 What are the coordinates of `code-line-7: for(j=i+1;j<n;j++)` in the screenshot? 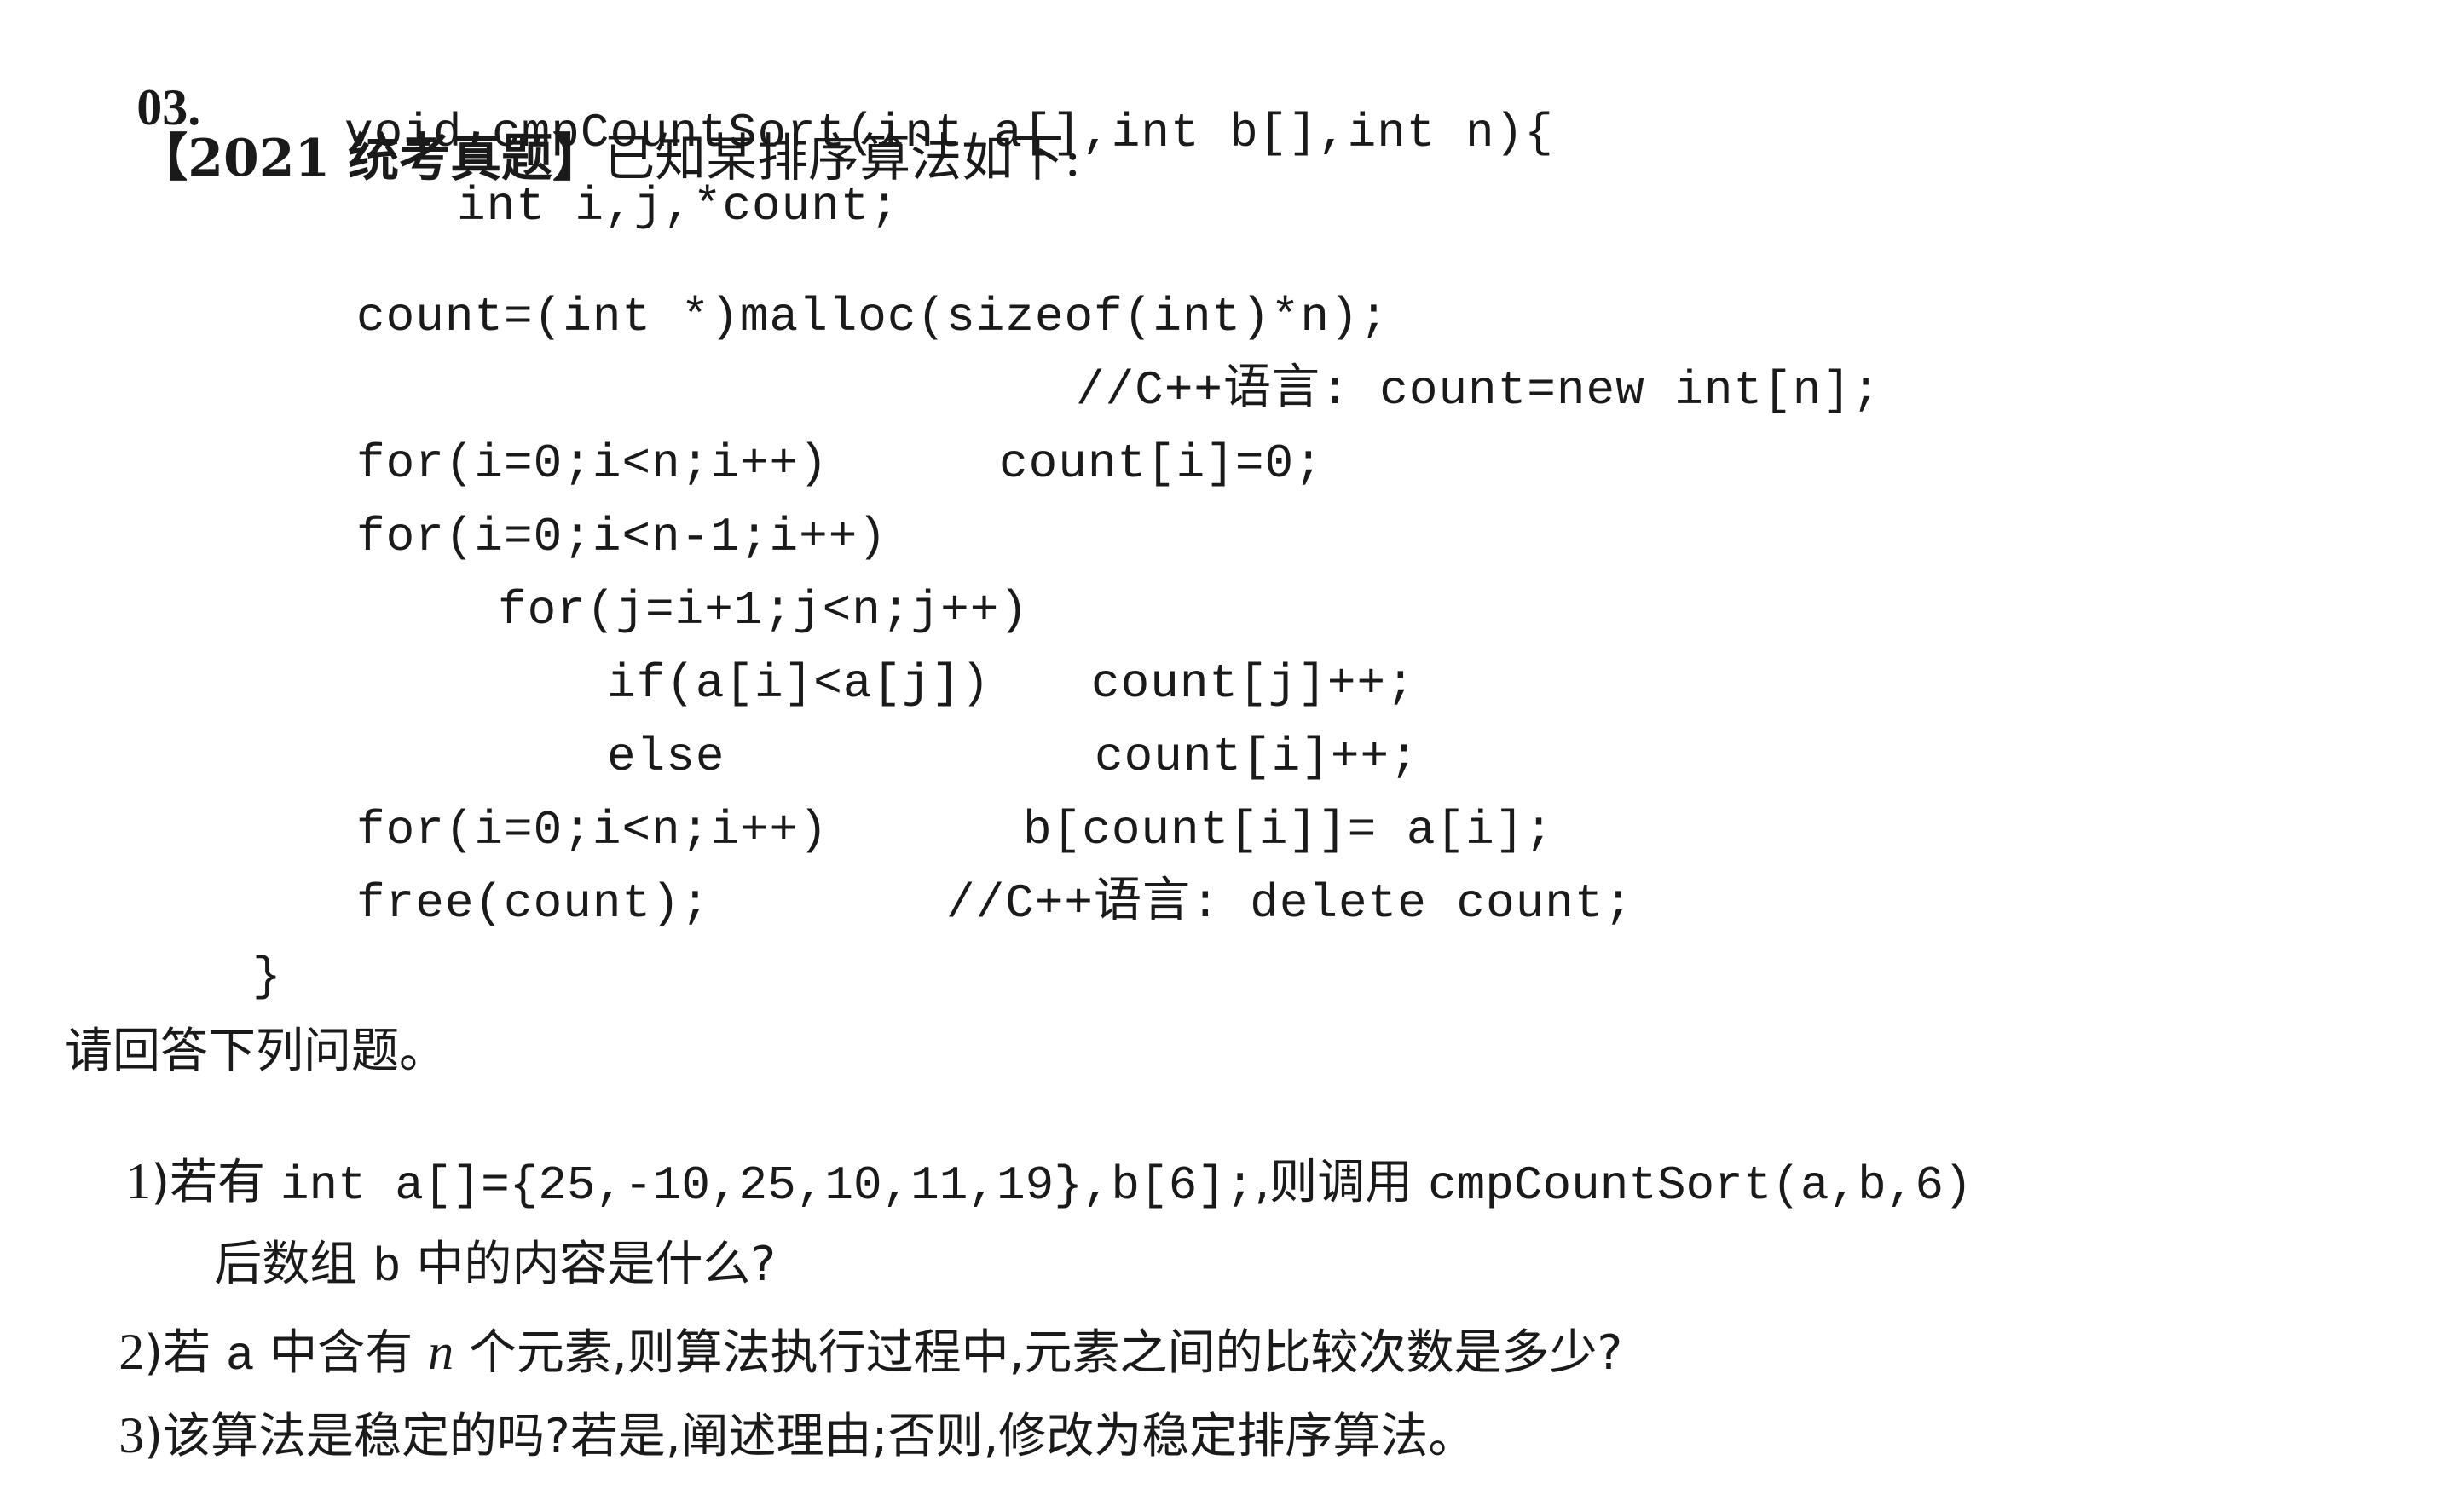 It's located at (764, 610).